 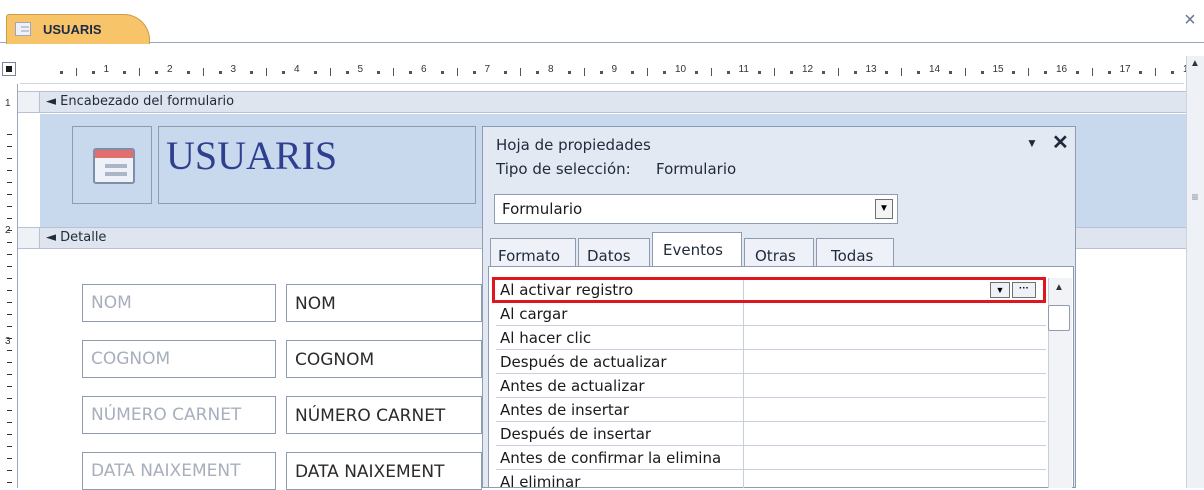 What do you see at coordinates (1190, 20) in the screenshot?
I see `close-tab-icon: ×` at bounding box center [1190, 20].